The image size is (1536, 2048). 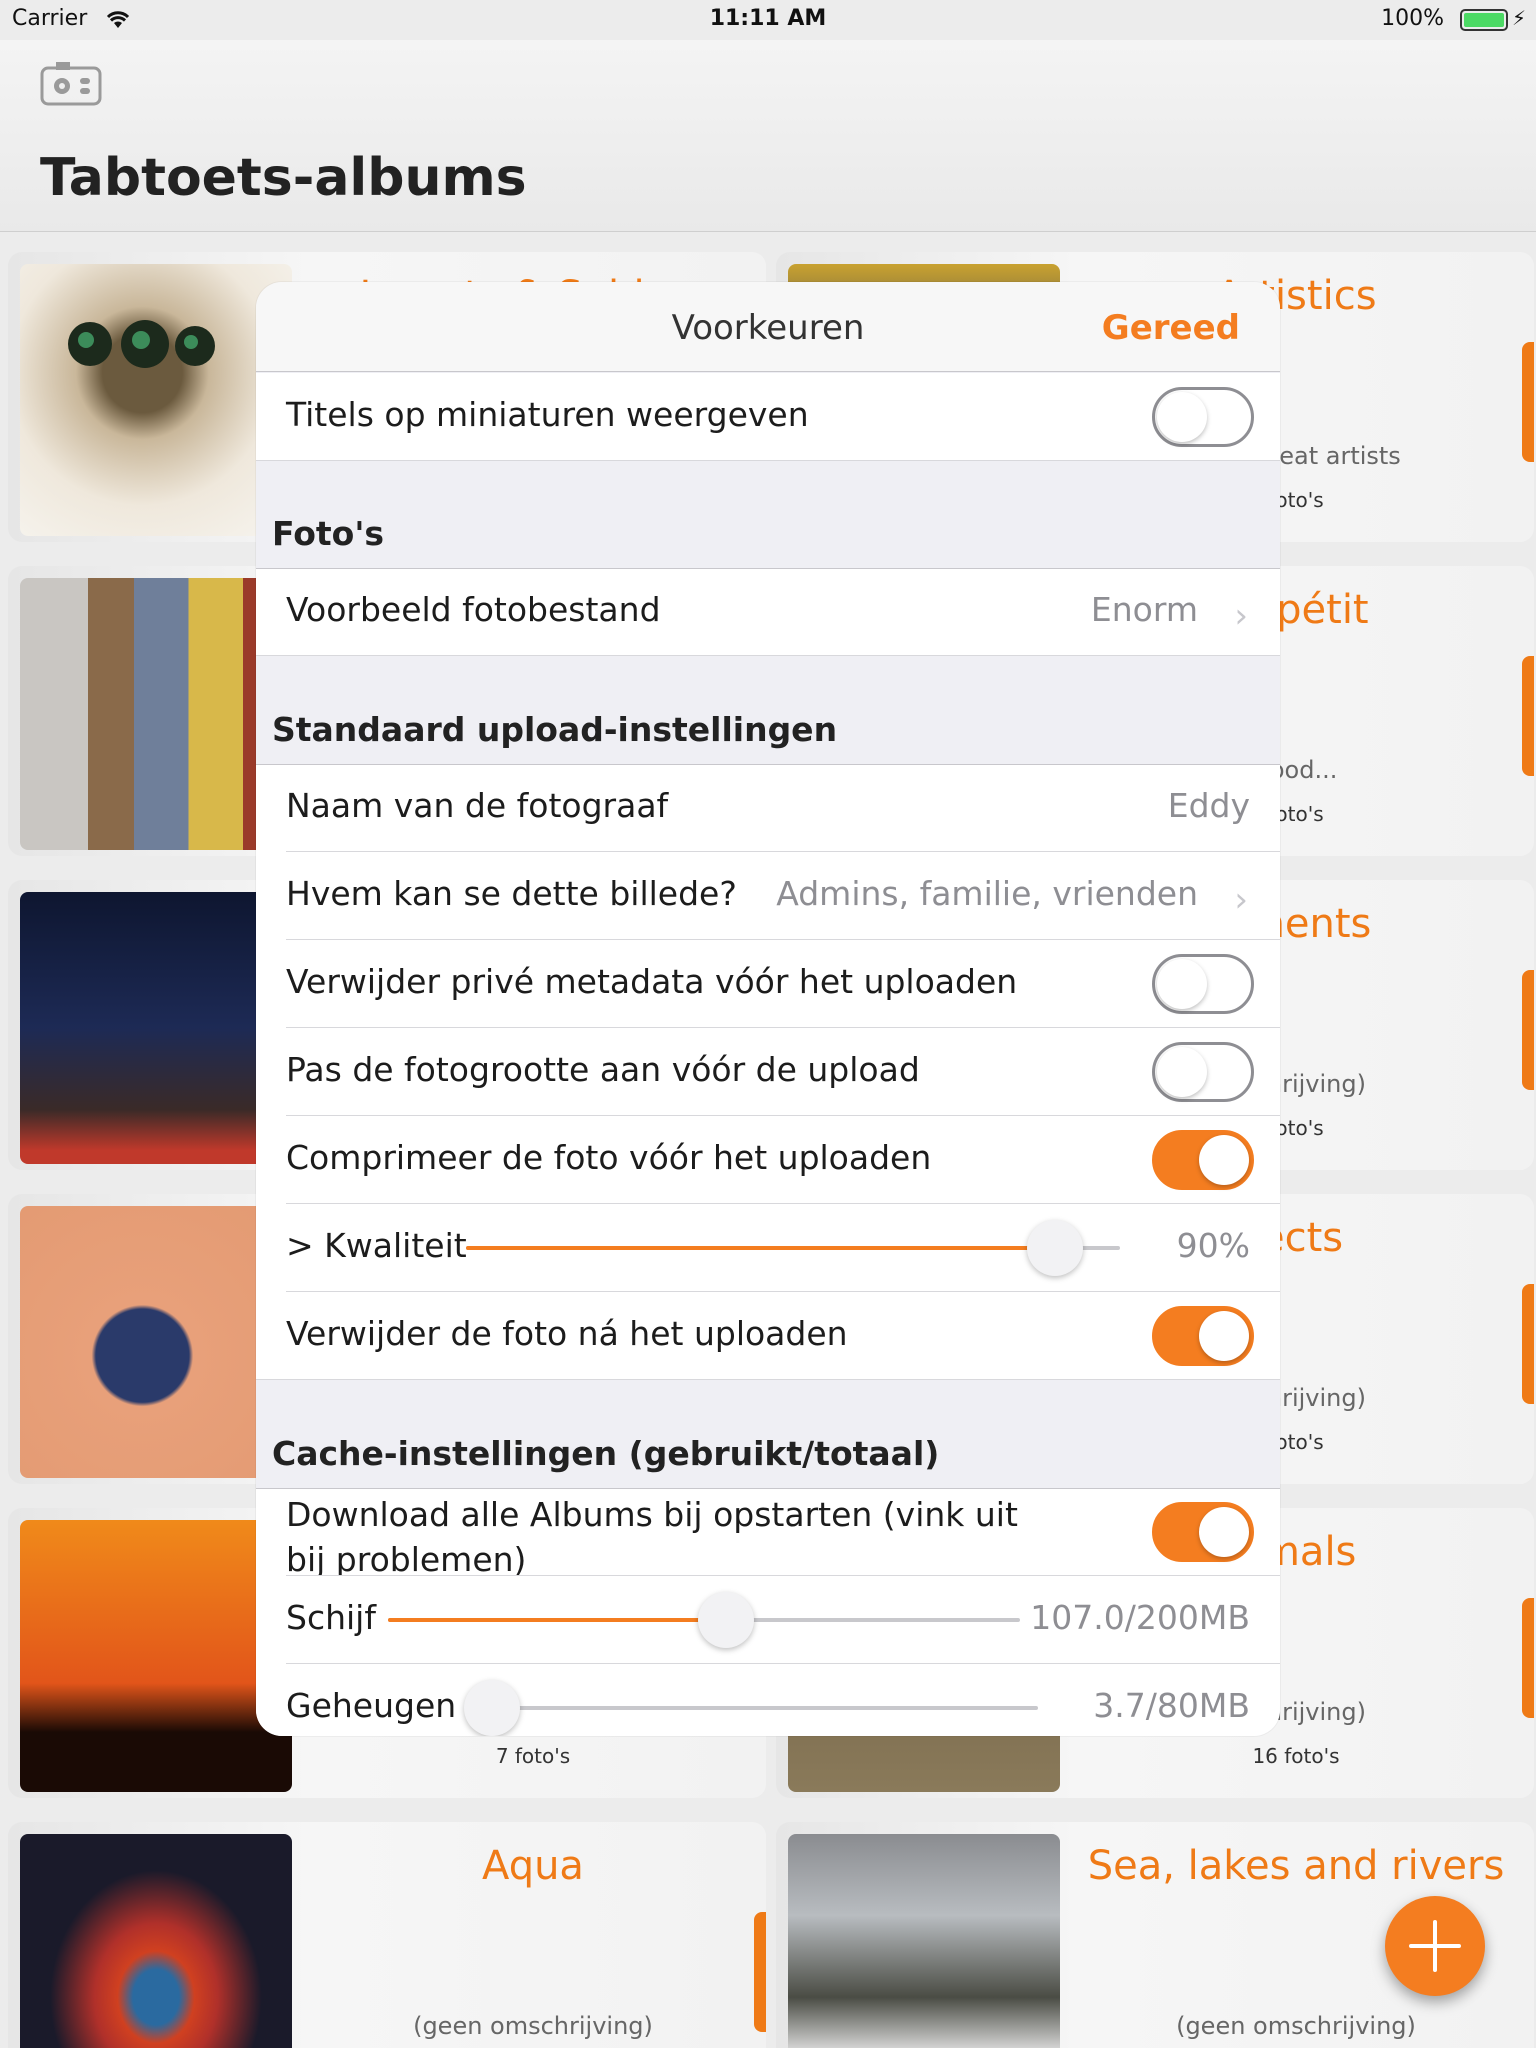 What do you see at coordinates (751, 1708) in the screenshot?
I see `memory-cache-slider` at bounding box center [751, 1708].